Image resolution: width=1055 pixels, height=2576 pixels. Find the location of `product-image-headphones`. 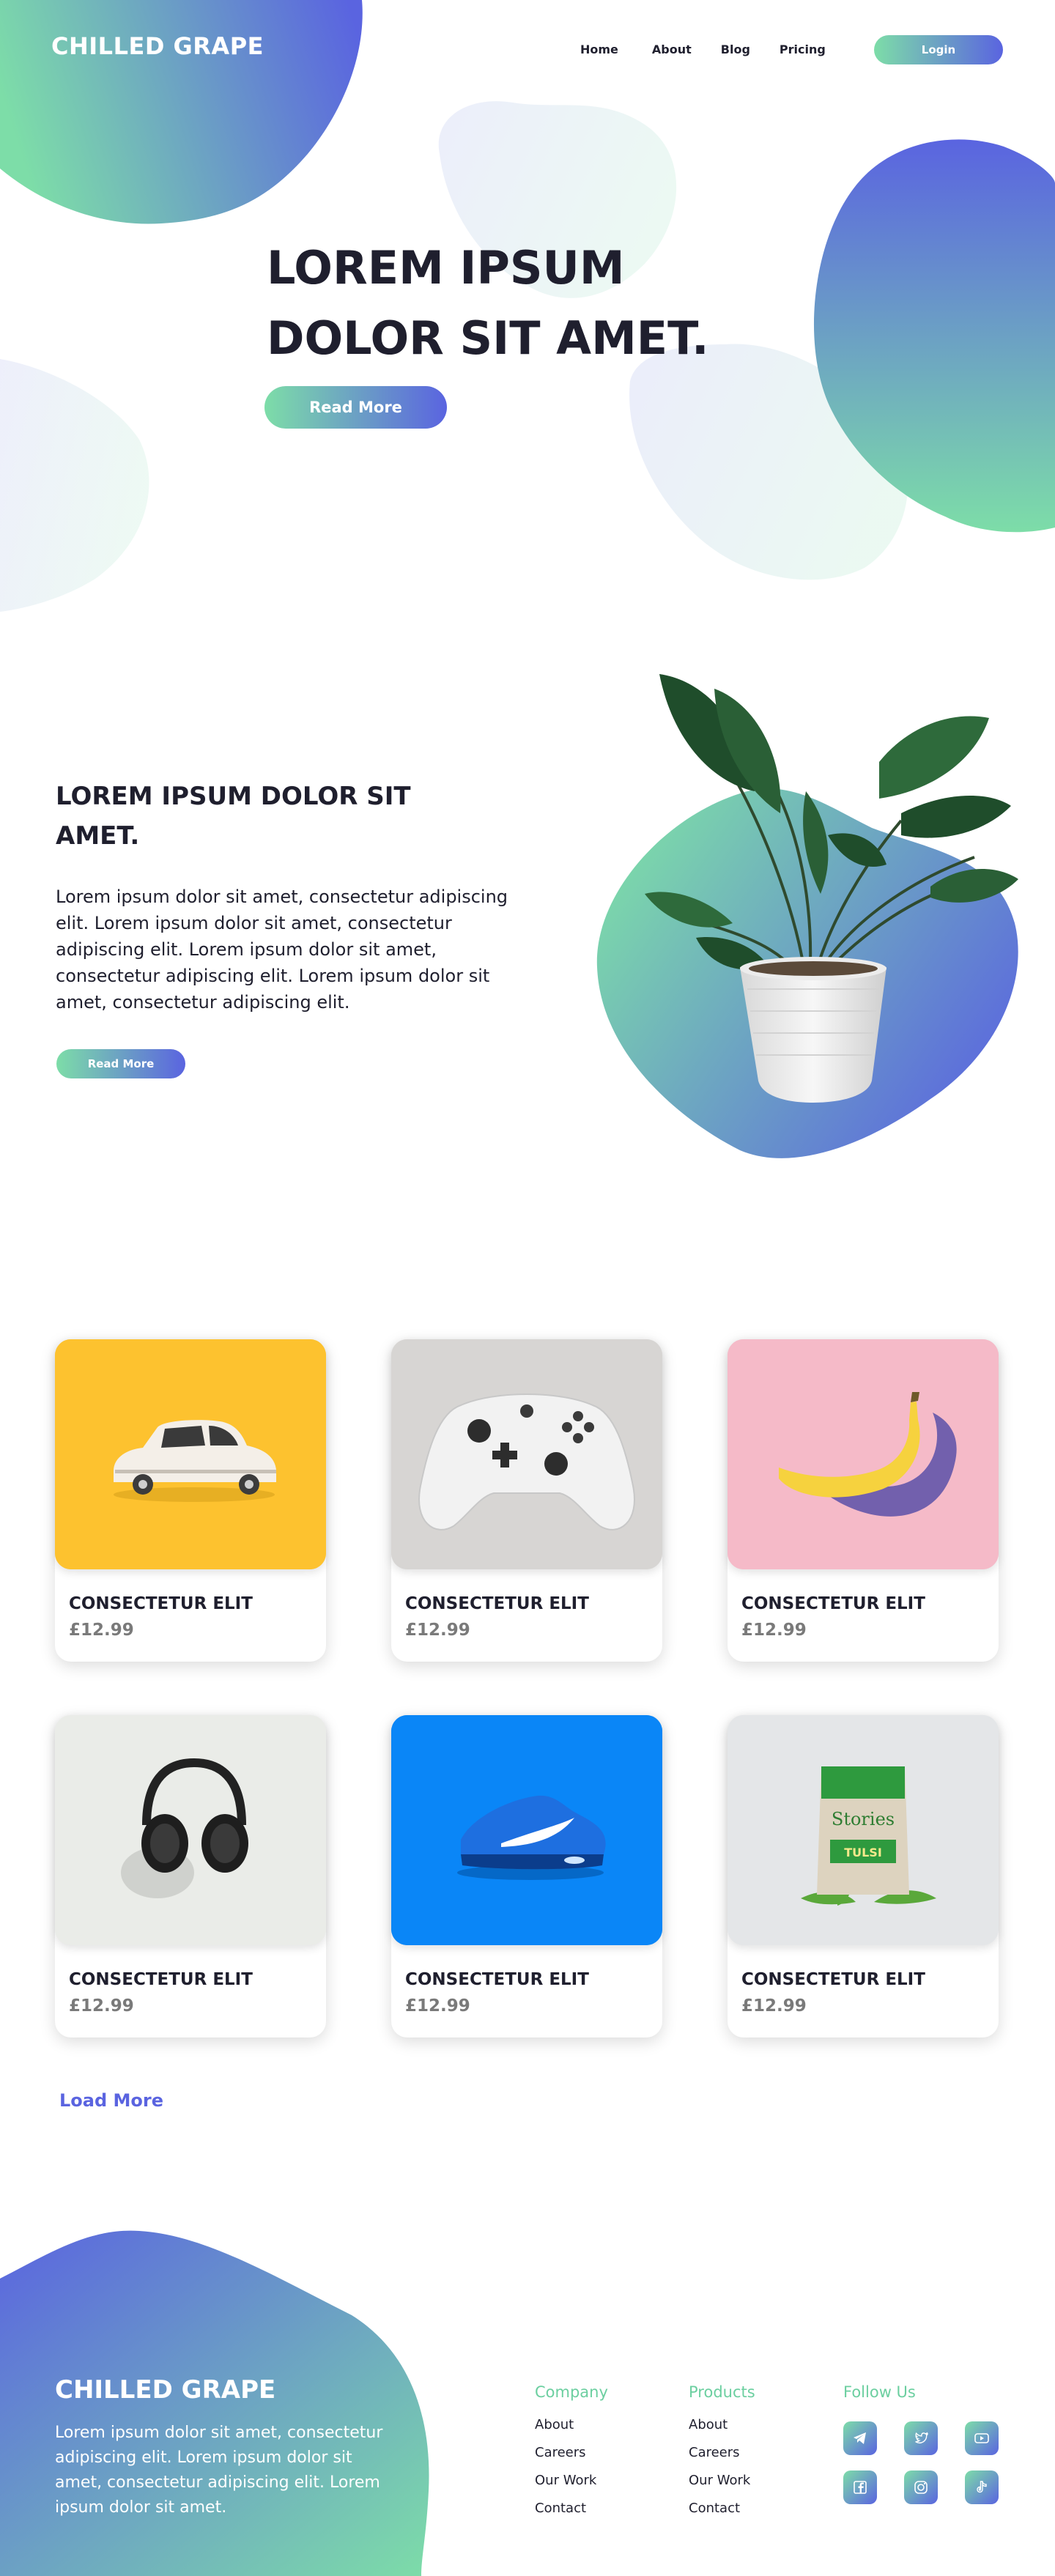

product-image-headphones is located at coordinates (190, 1830).